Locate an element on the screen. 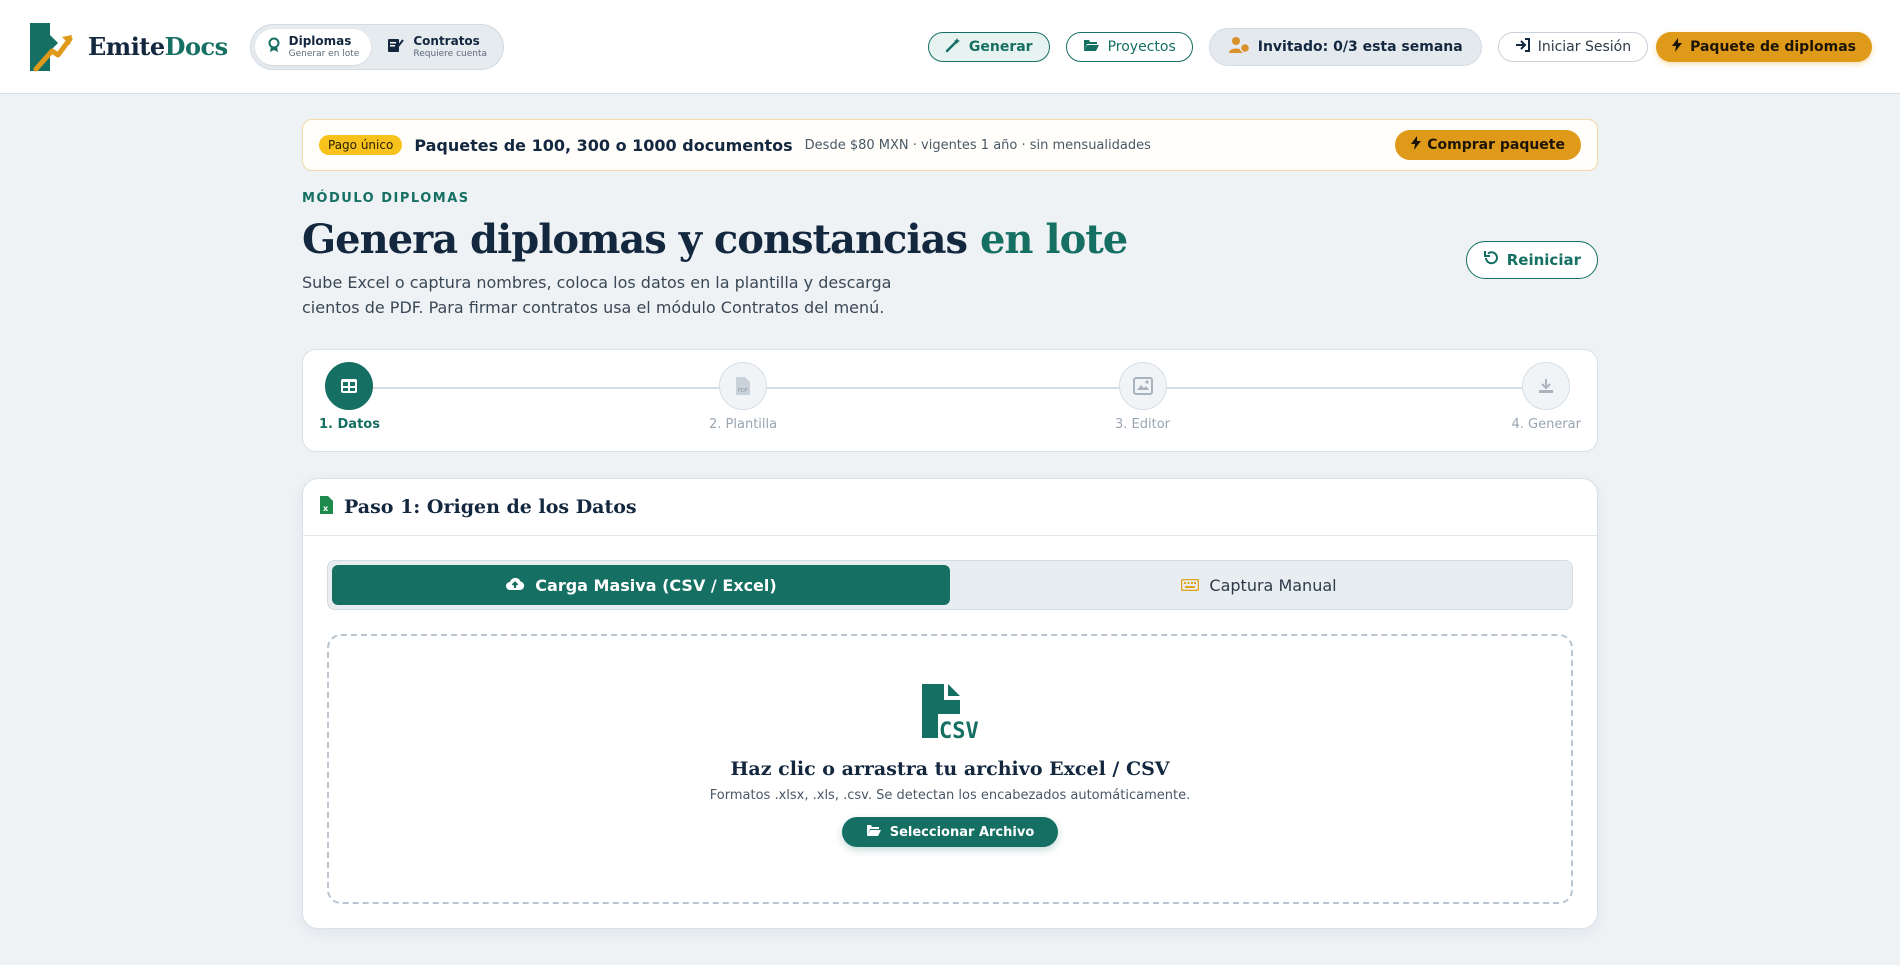 The width and height of the screenshot is (1900, 965). svg-text: x is located at coordinates (326, 508).